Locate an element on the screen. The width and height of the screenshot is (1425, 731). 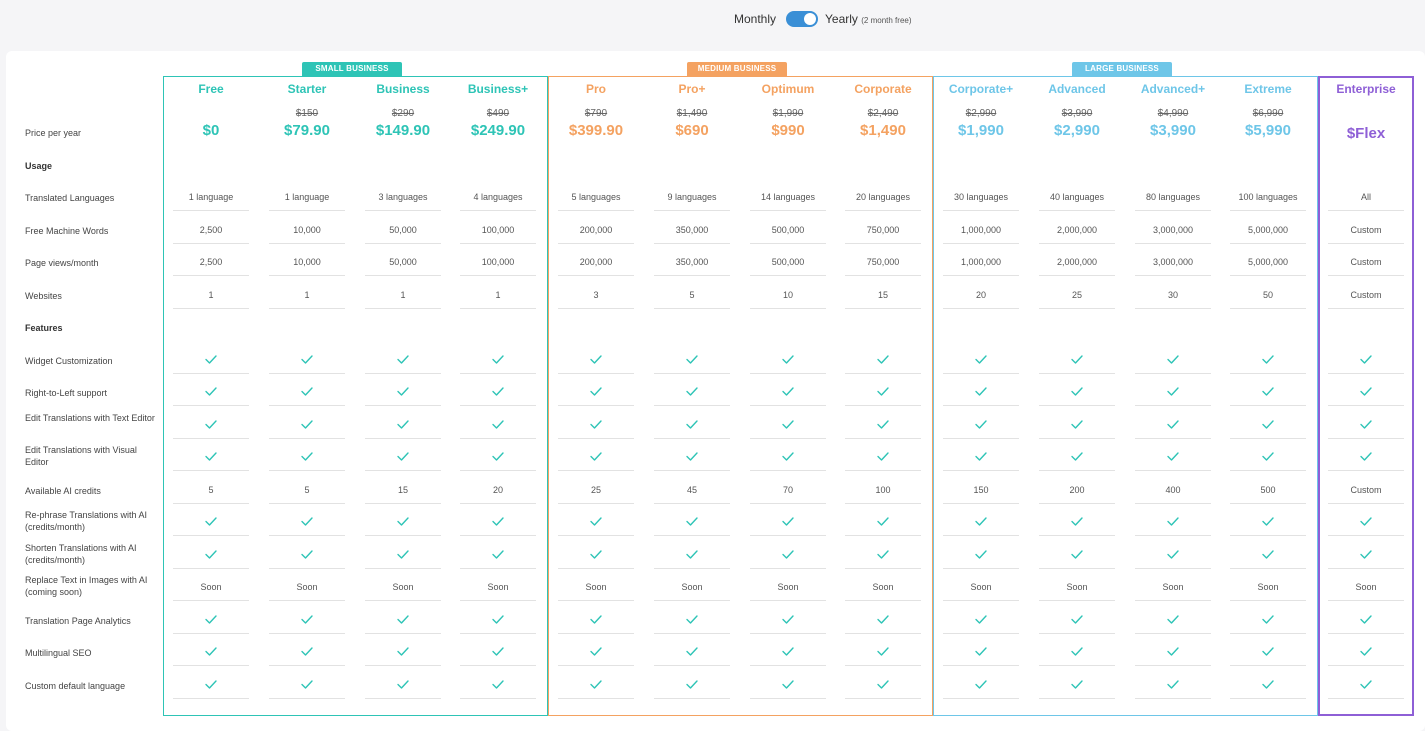
table-cell: 200,000 is located at coordinates (596, 230).